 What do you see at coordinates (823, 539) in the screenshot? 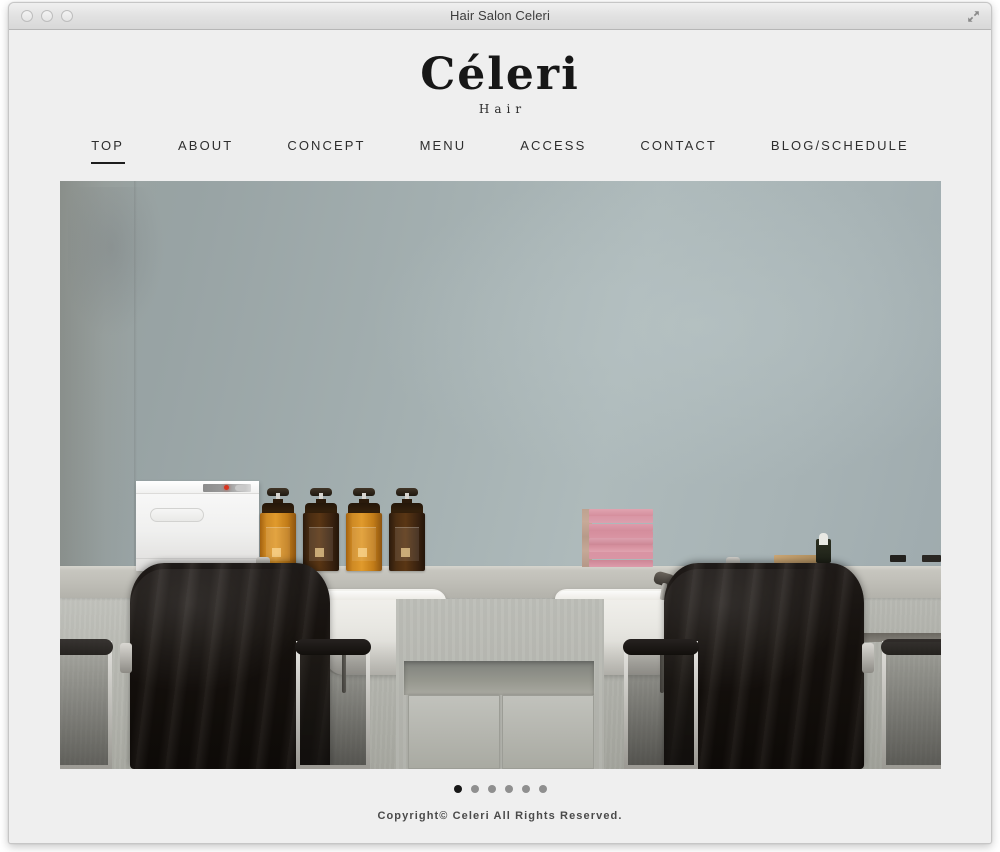
I see `shelf-bottle-label` at bounding box center [823, 539].